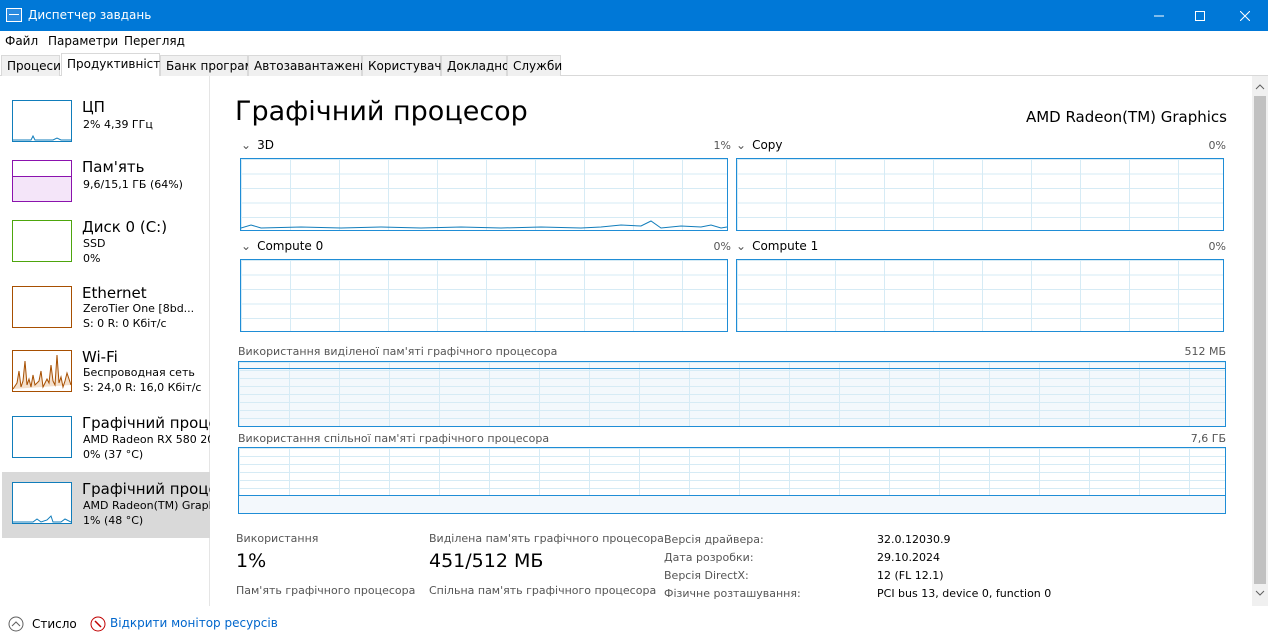 The height and width of the screenshot is (638, 1268). What do you see at coordinates (125, 227) in the screenshot?
I see `sidebar-item-label: Диск 0 (C:)` at bounding box center [125, 227].